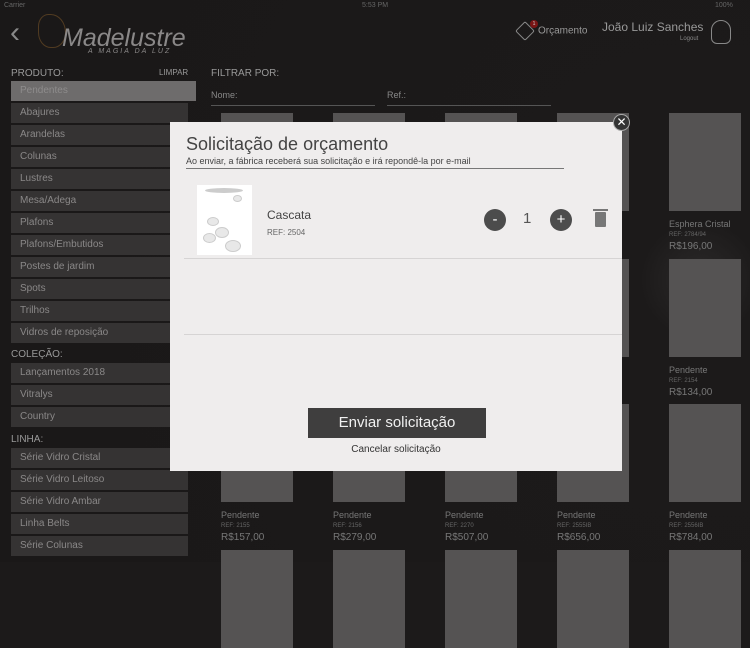 This screenshot has height=648, width=750. What do you see at coordinates (375, 5) in the screenshot?
I see `clock: 5:53 PM` at bounding box center [375, 5].